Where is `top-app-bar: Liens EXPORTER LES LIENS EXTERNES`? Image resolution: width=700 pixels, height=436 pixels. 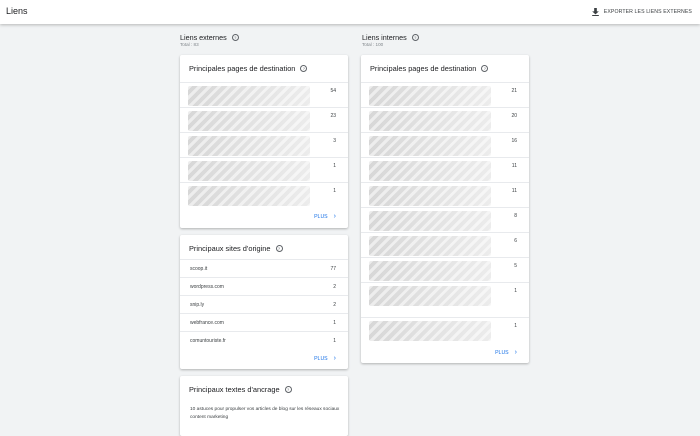
top-app-bar: Liens EXPORTER LES LIENS EXTERNES is located at coordinates (350, 12).